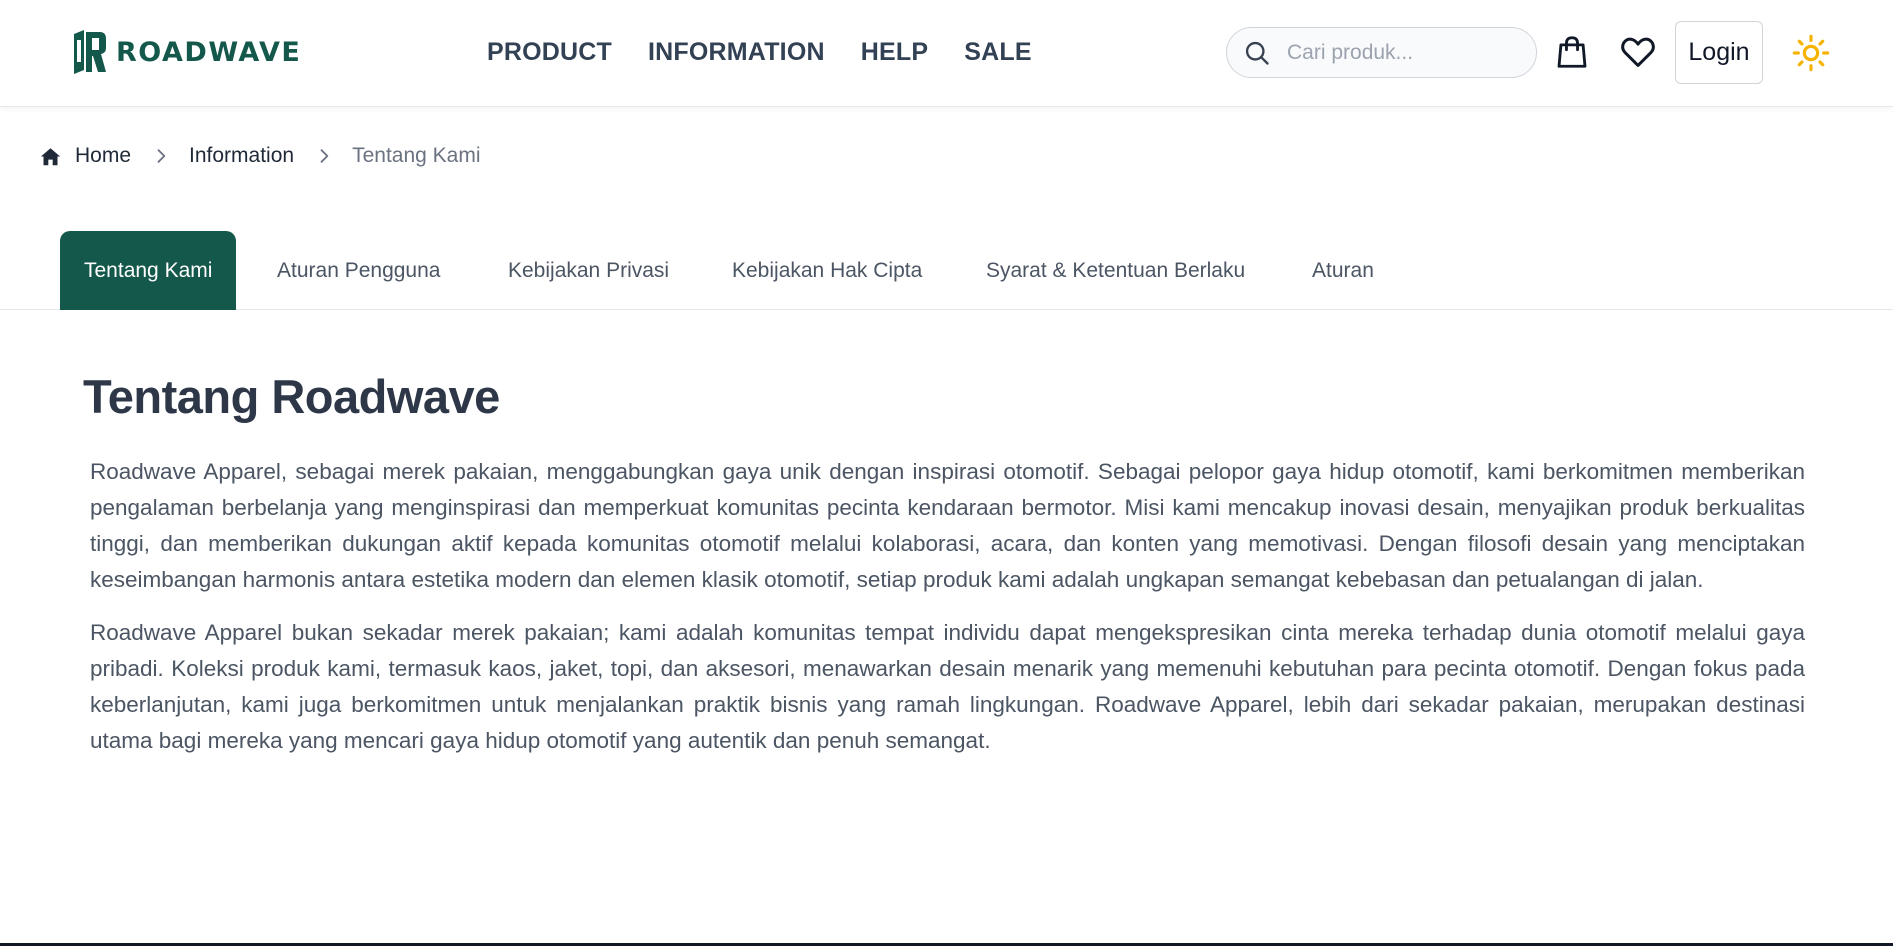 Image resolution: width=1893 pixels, height=946 pixels. I want to click on theme-toggle-button, so click(1811, 53).